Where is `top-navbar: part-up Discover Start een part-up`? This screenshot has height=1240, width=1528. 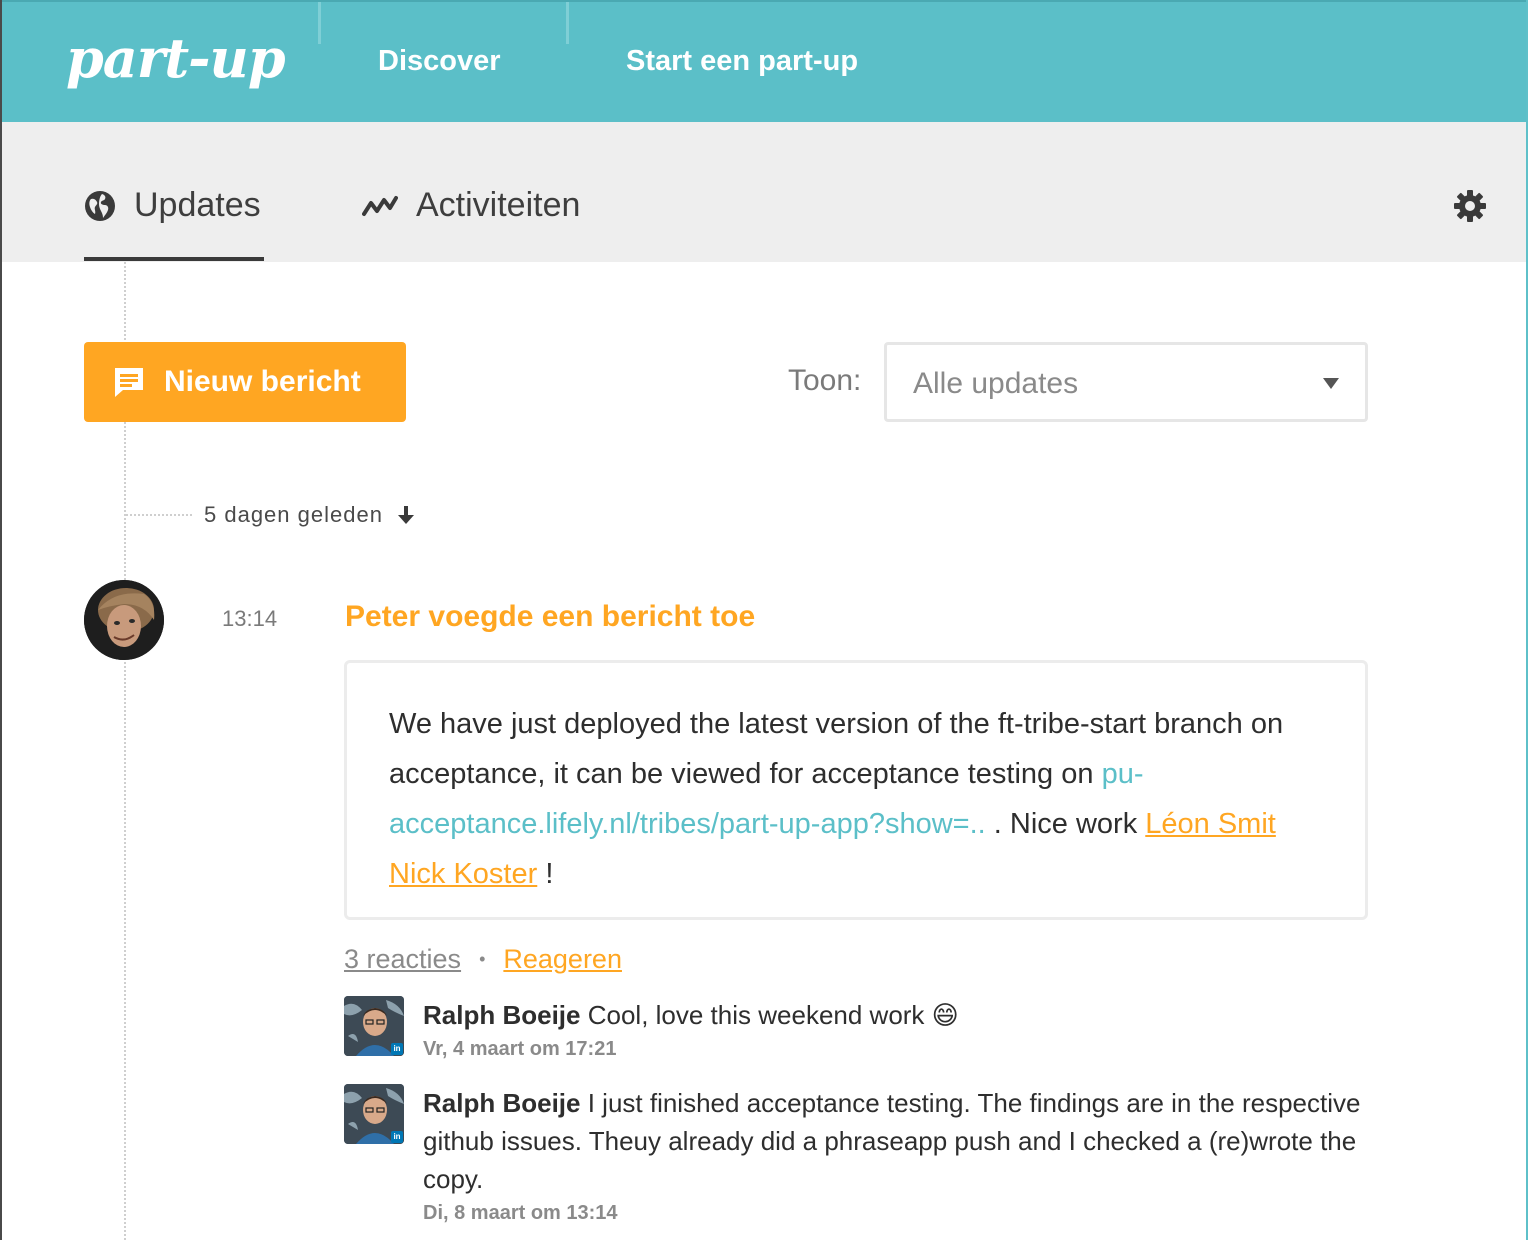
top-navbar: part-up Discover Start een part-up is located at coordinates (764, 61).